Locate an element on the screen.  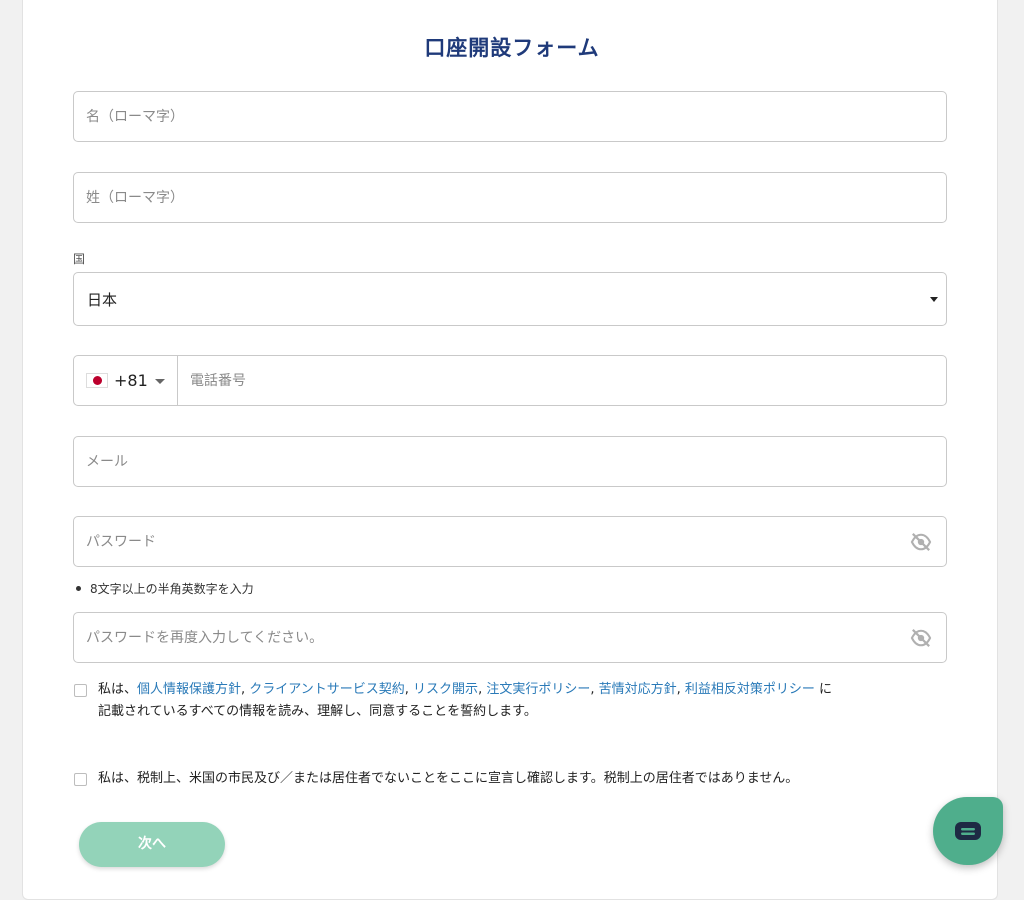
country-select: 日本 is located at coordinates (510, 299).